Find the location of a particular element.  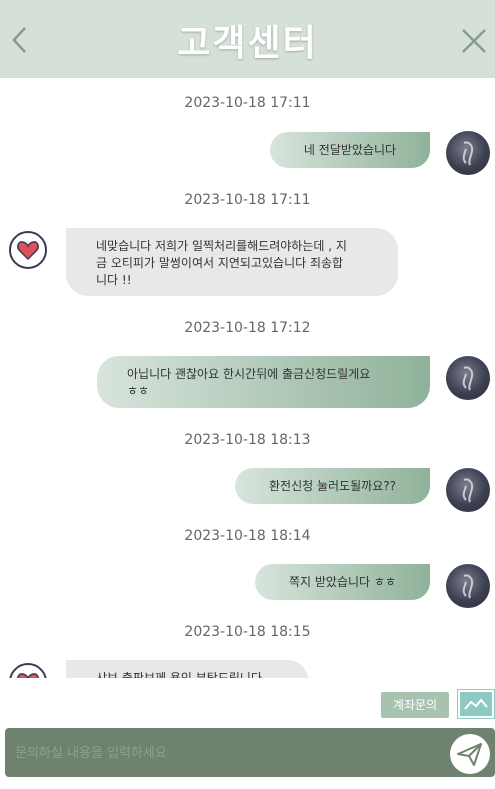

header: 고객센터 is located at coordinates (247, 39).